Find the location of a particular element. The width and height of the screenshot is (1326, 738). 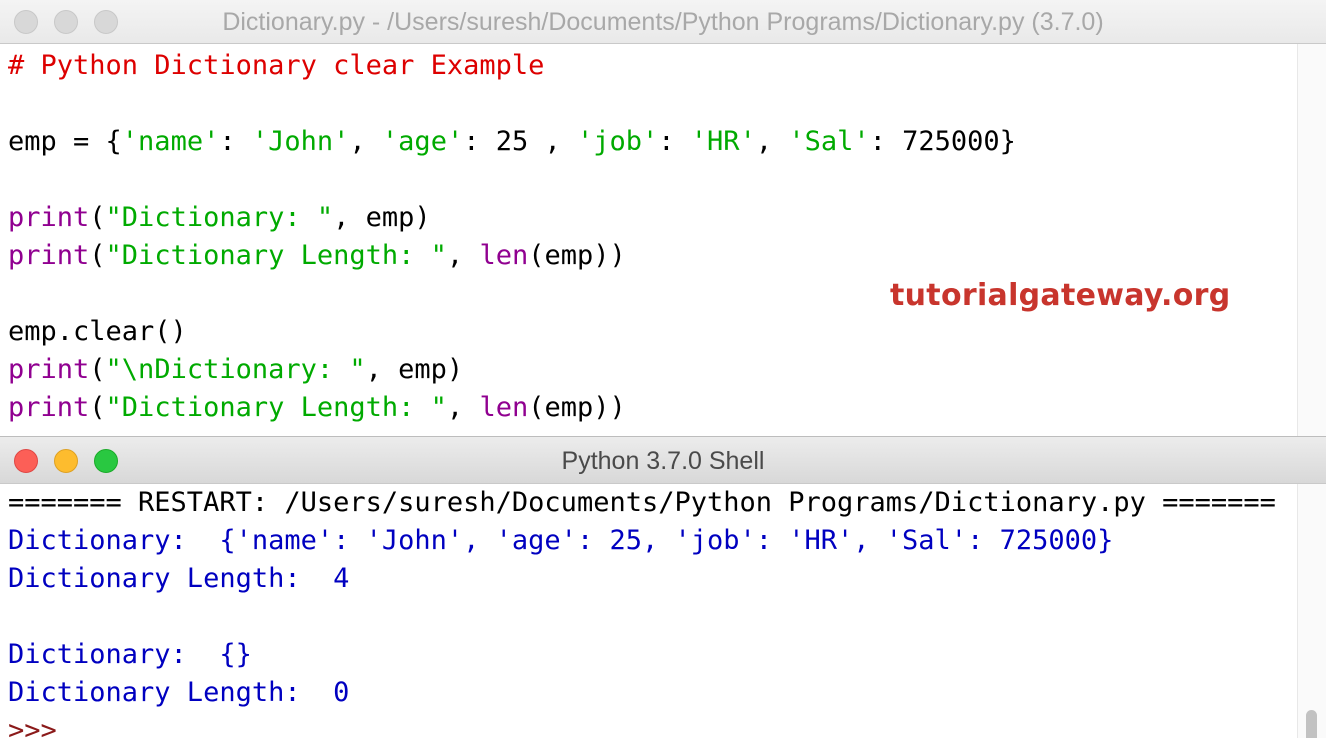

watermark-logo: tutorialgateway.org is located at coordinates (1060, 295).